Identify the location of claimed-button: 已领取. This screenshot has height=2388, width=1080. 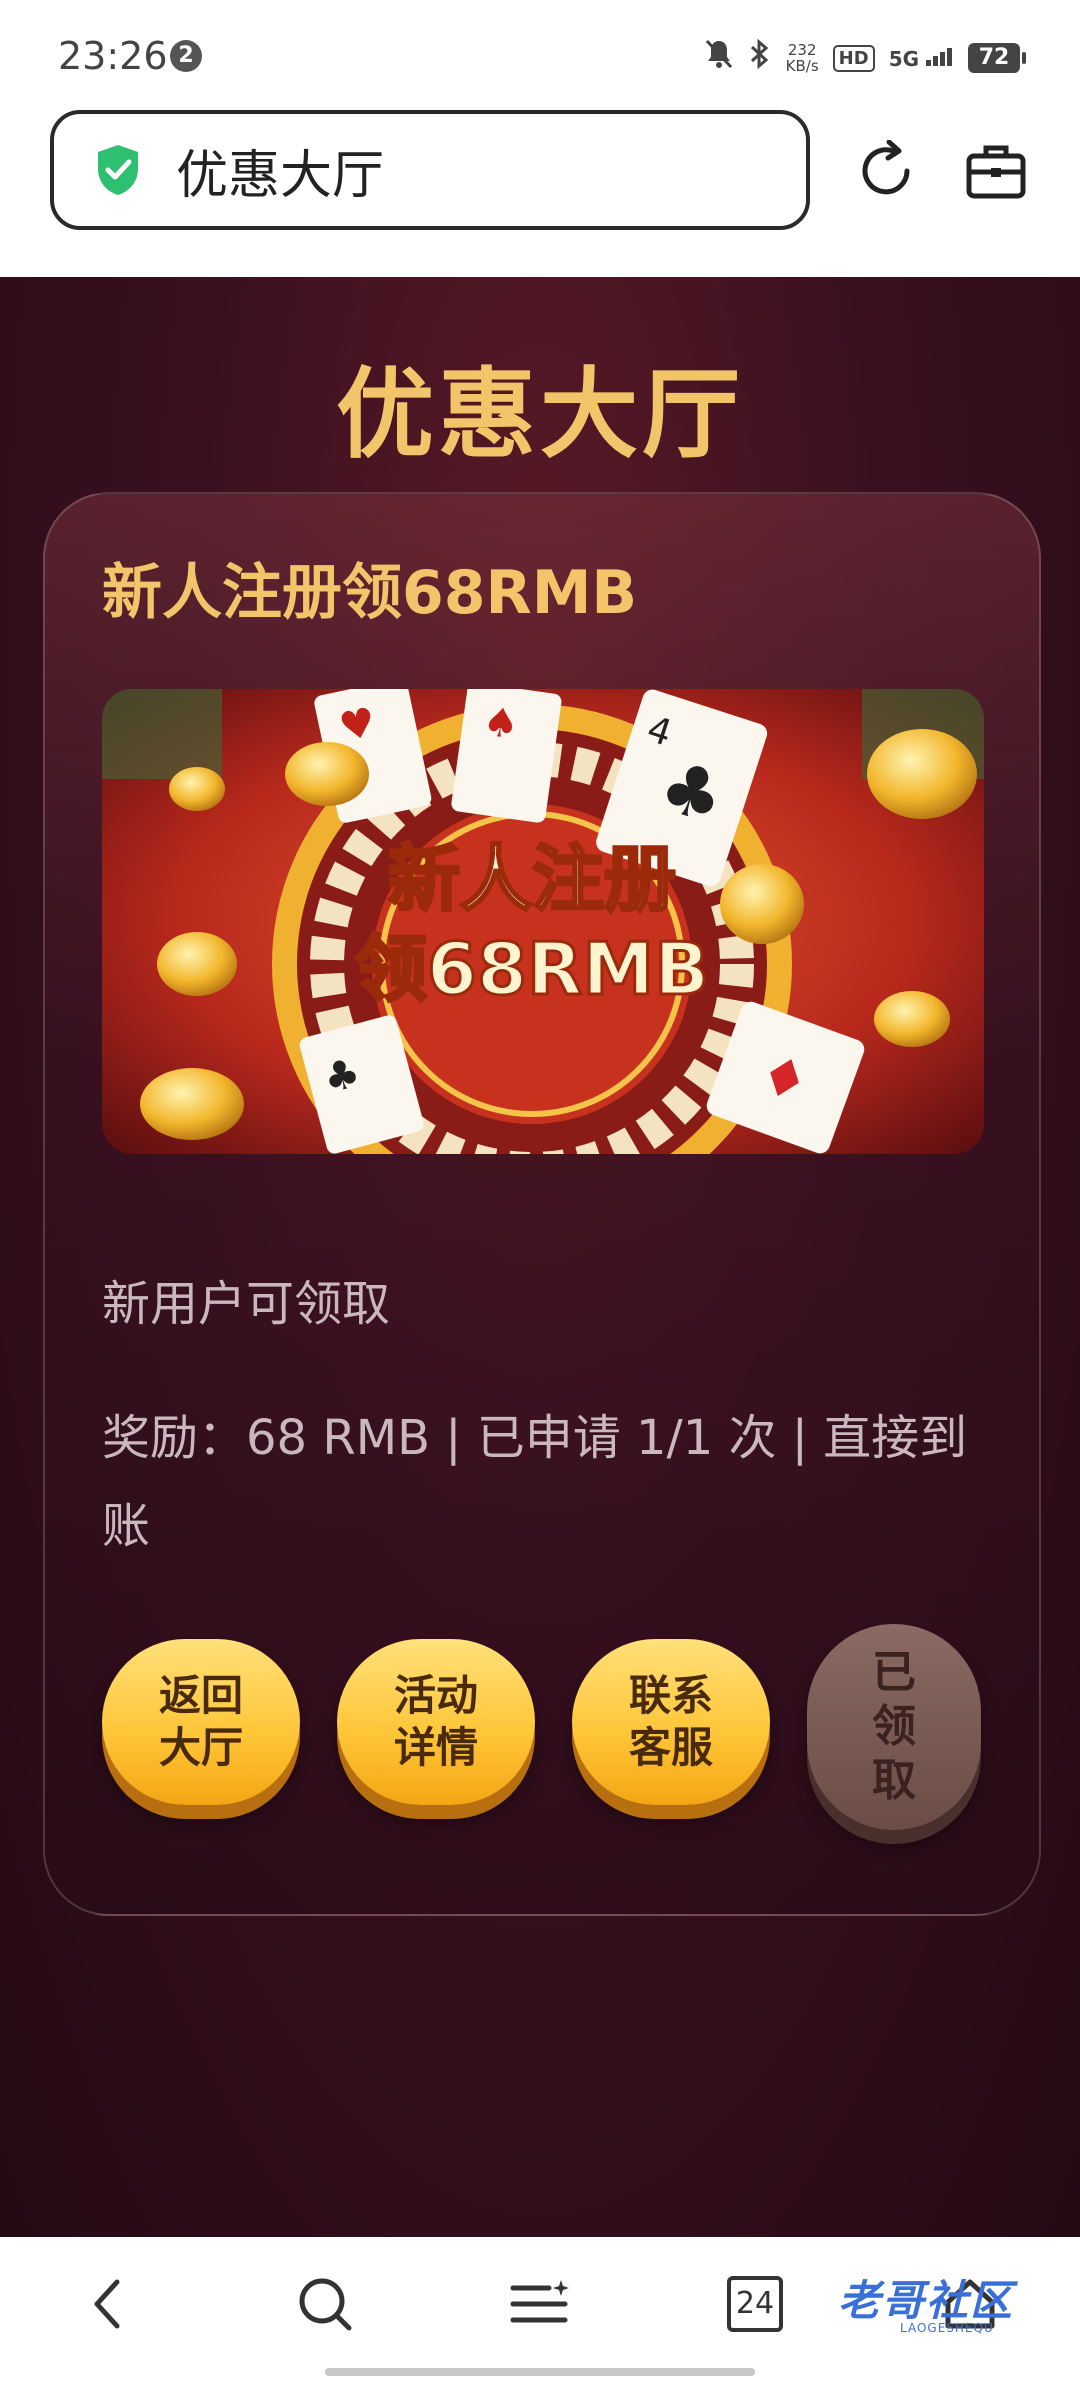
(894, 1727).